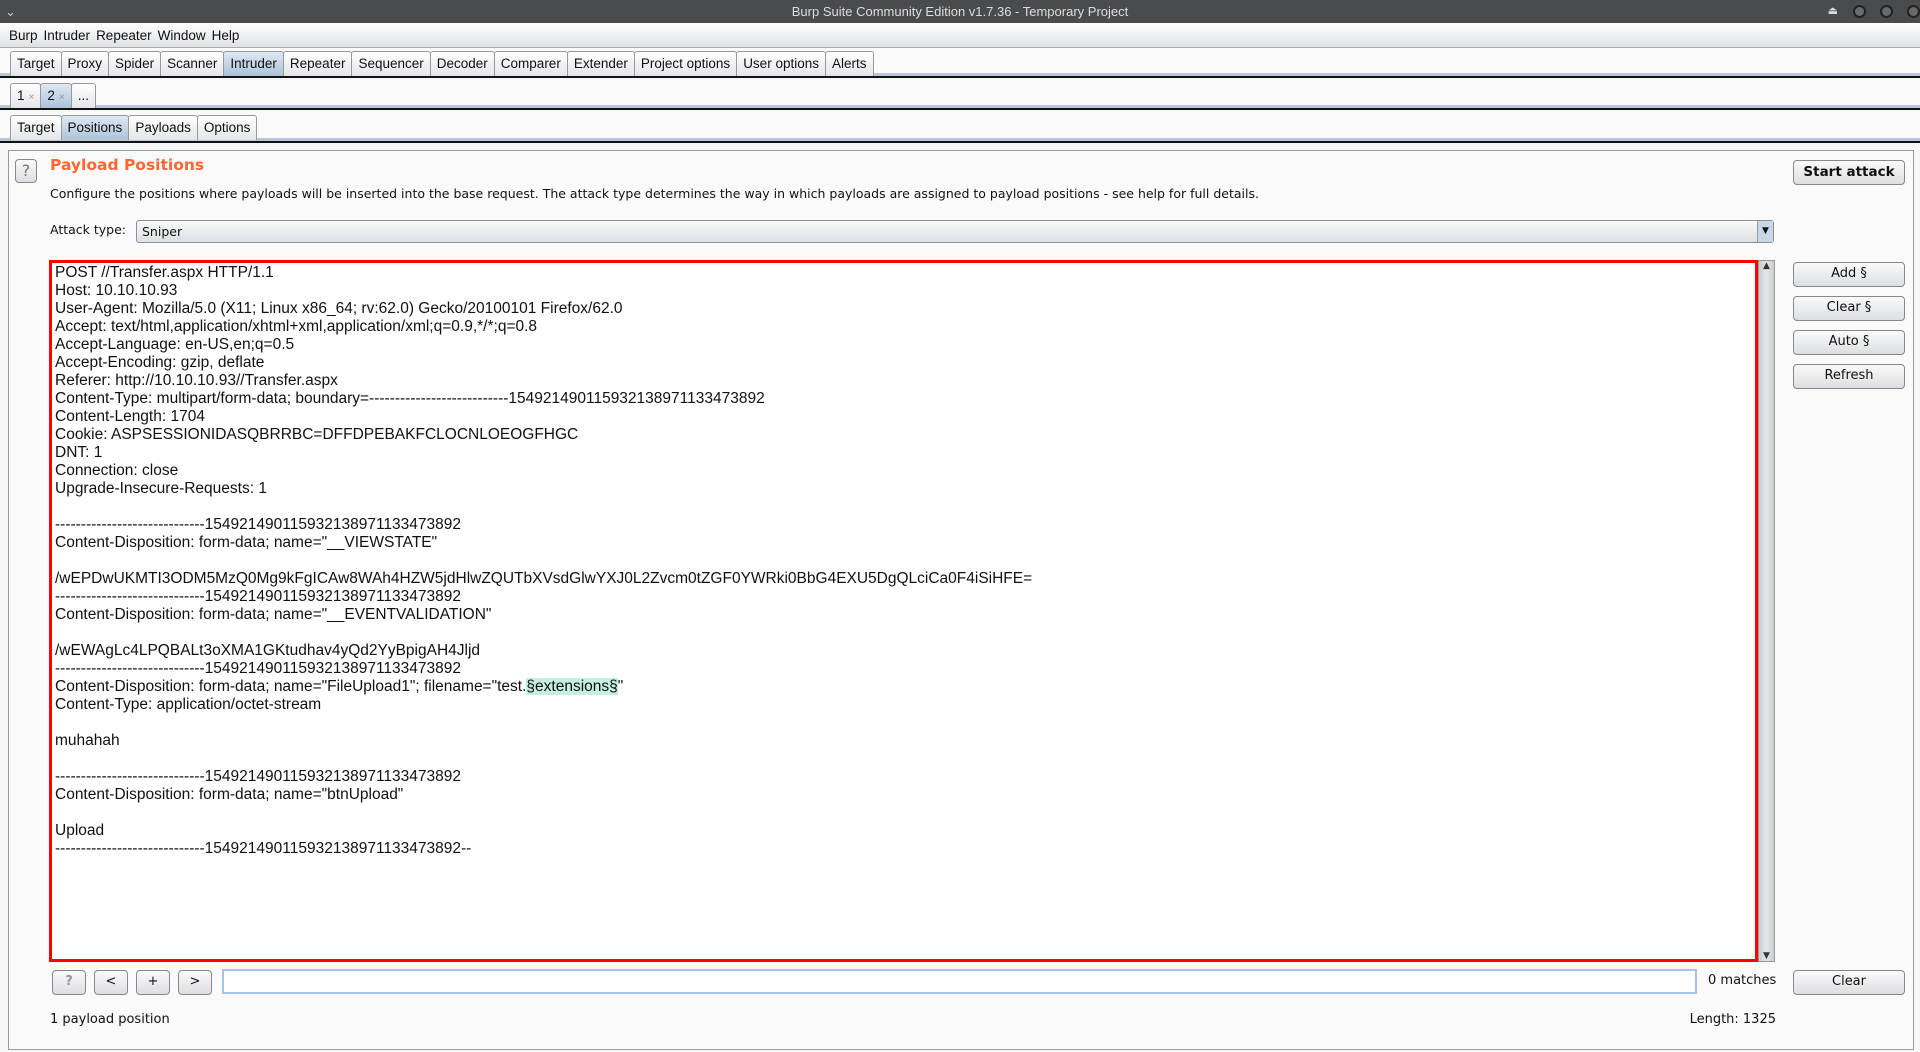 The height and width of the screenshot is (1052, 1920). I want to click on attack-type-select: Sniper ▼, so click(955, 231).